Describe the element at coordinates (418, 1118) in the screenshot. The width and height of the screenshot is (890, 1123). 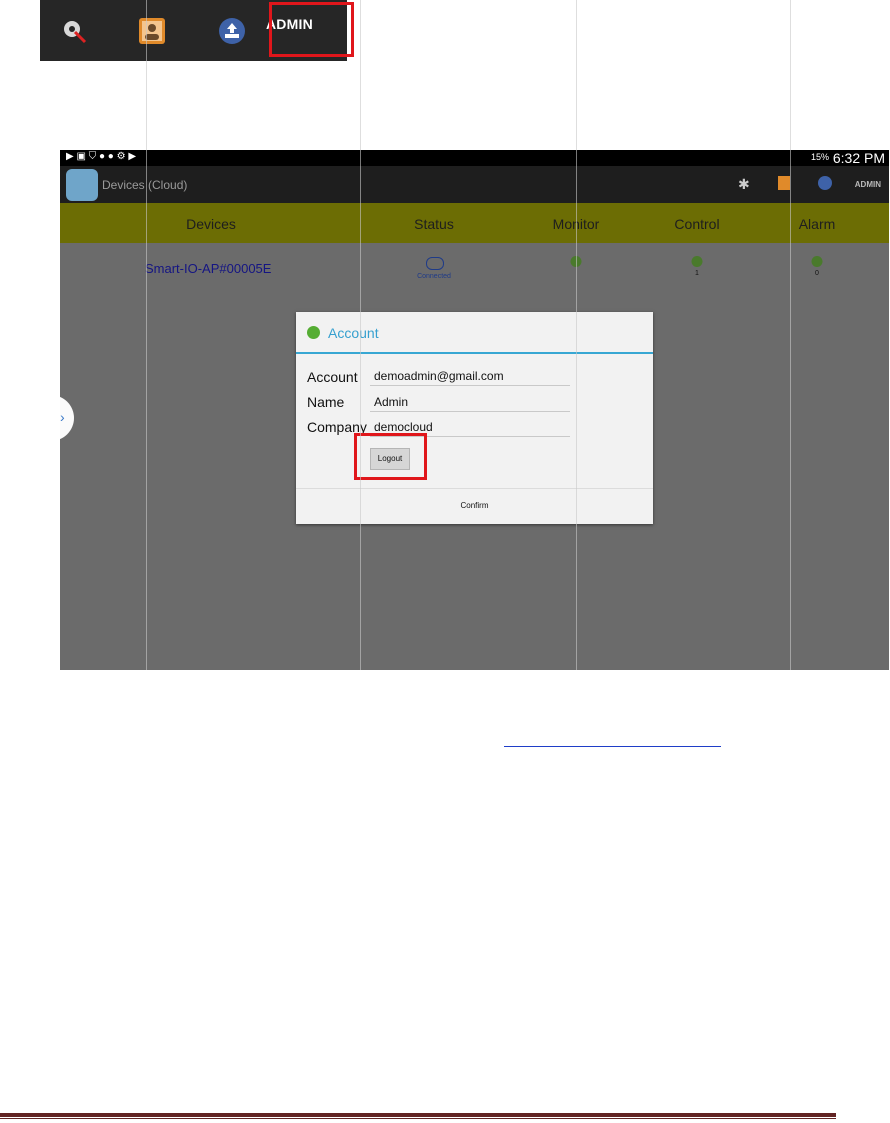
I see `footer-rule-thin` at that location.